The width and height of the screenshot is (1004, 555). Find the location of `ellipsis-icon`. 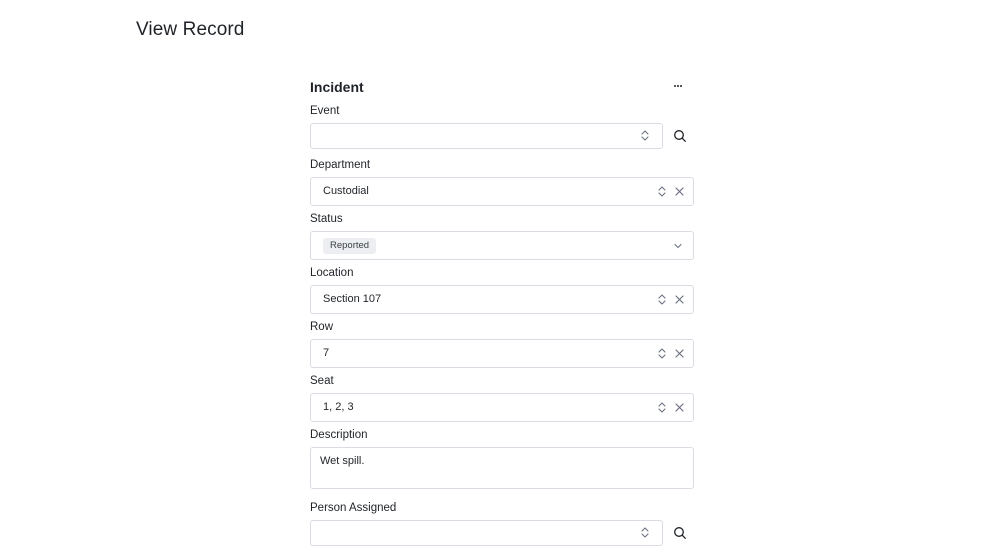

ellipsis-icon is located at coordinates (674, 86).